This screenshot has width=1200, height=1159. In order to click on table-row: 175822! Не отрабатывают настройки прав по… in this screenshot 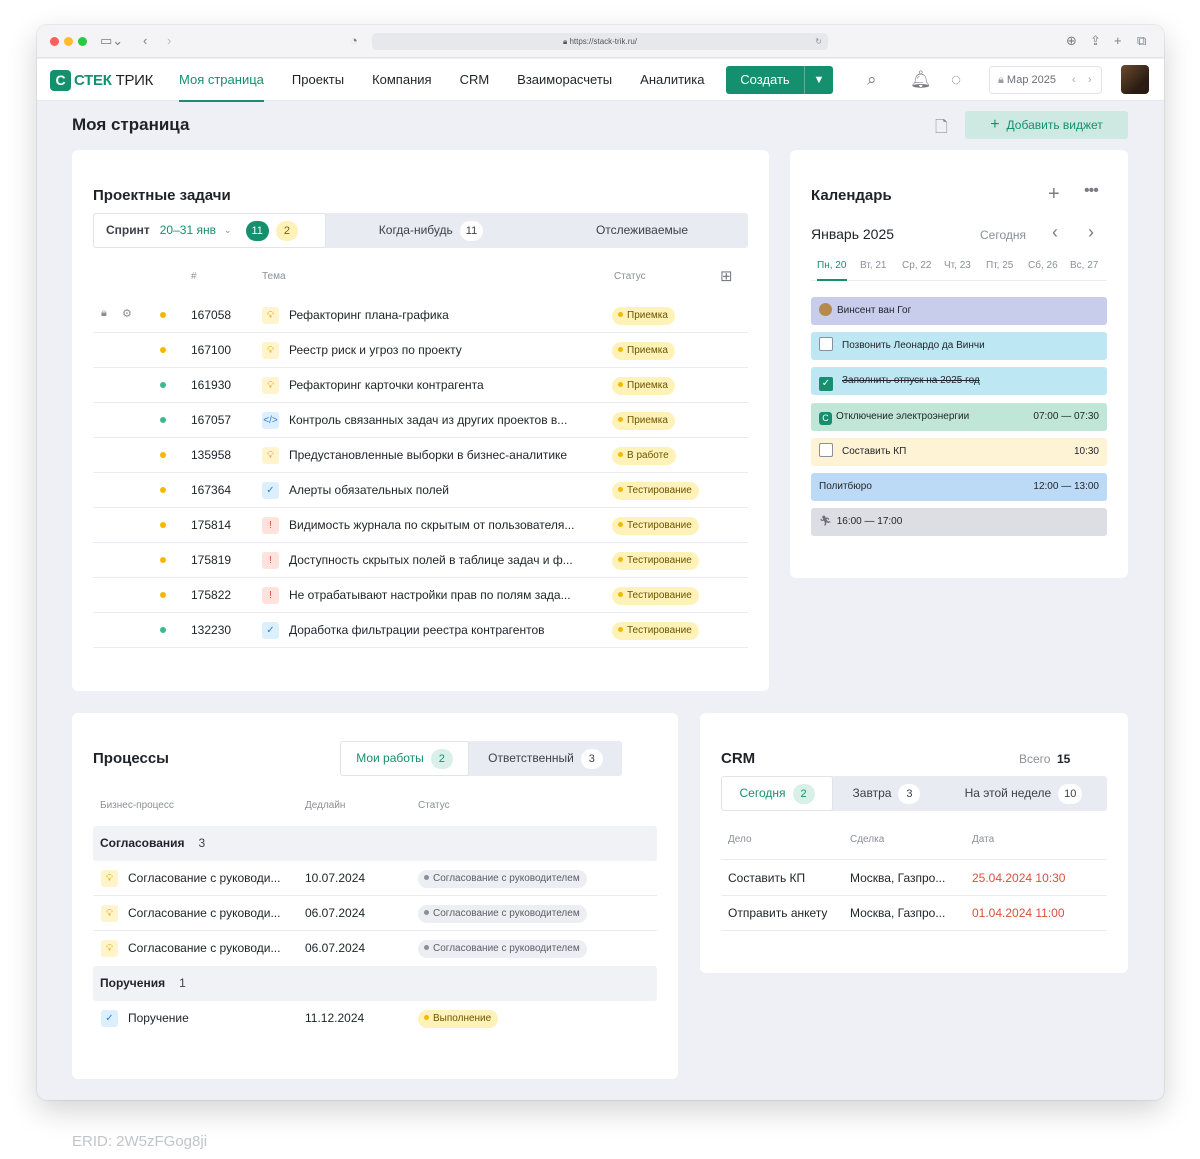, I will do `click(420, 595)`.